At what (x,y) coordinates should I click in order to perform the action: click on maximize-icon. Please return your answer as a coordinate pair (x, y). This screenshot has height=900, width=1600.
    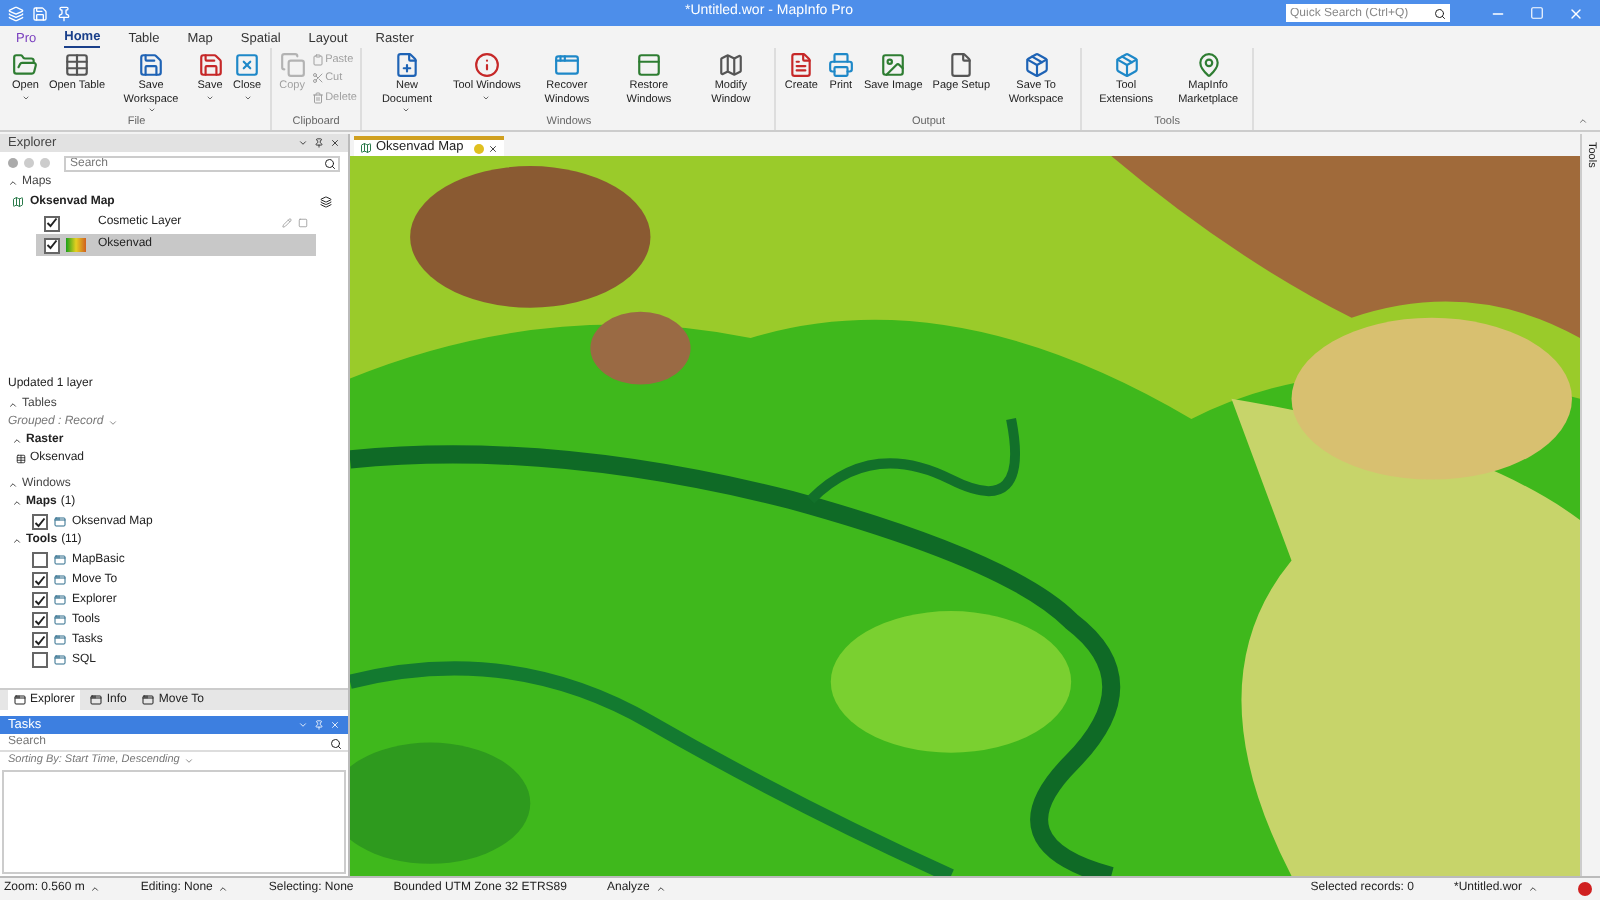
    Looking at the image, I should click on (1537, 13).